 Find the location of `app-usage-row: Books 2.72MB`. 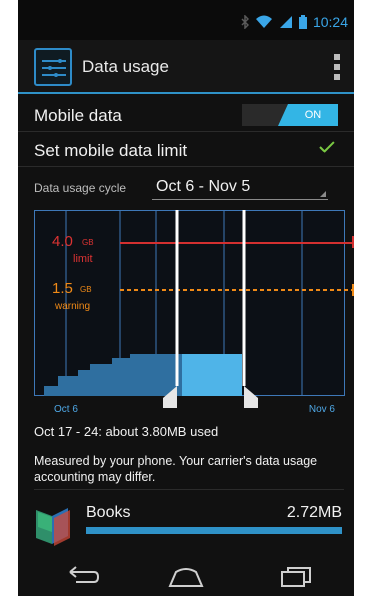

app-usage-row: Books 2.72MB is located at coordinates (186, 520).